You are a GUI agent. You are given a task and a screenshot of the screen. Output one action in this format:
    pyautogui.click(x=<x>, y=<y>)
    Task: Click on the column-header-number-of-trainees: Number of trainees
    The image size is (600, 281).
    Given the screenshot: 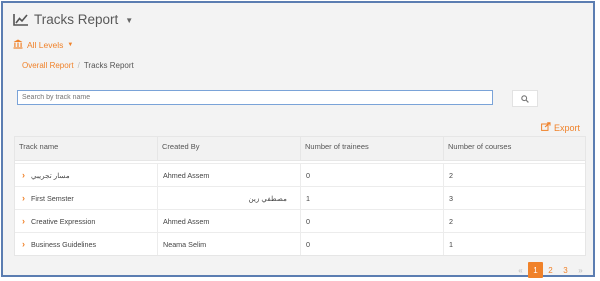 What is the action you would take?
    pyautogui.click(x=371, y=148)
    